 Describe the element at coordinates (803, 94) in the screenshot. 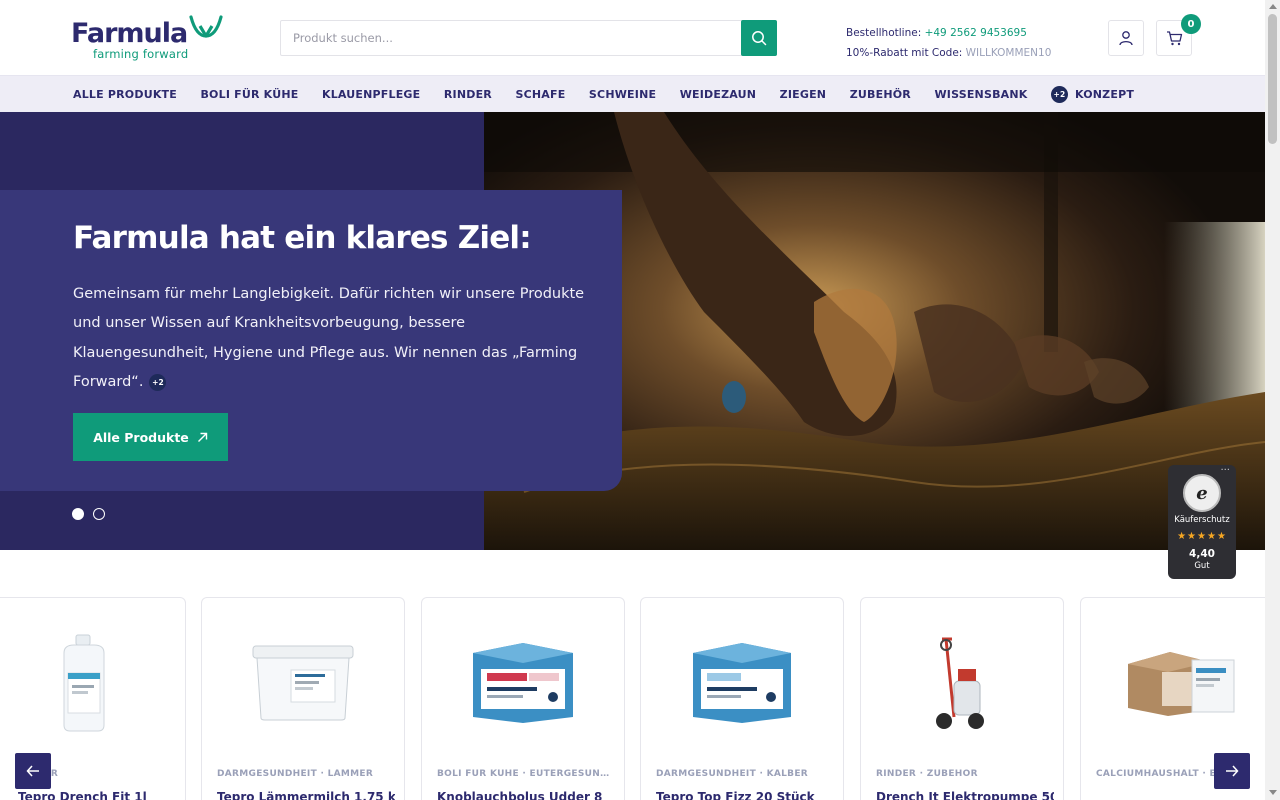

I see `nav-item-ziegen: ZIEGEN` at that location.